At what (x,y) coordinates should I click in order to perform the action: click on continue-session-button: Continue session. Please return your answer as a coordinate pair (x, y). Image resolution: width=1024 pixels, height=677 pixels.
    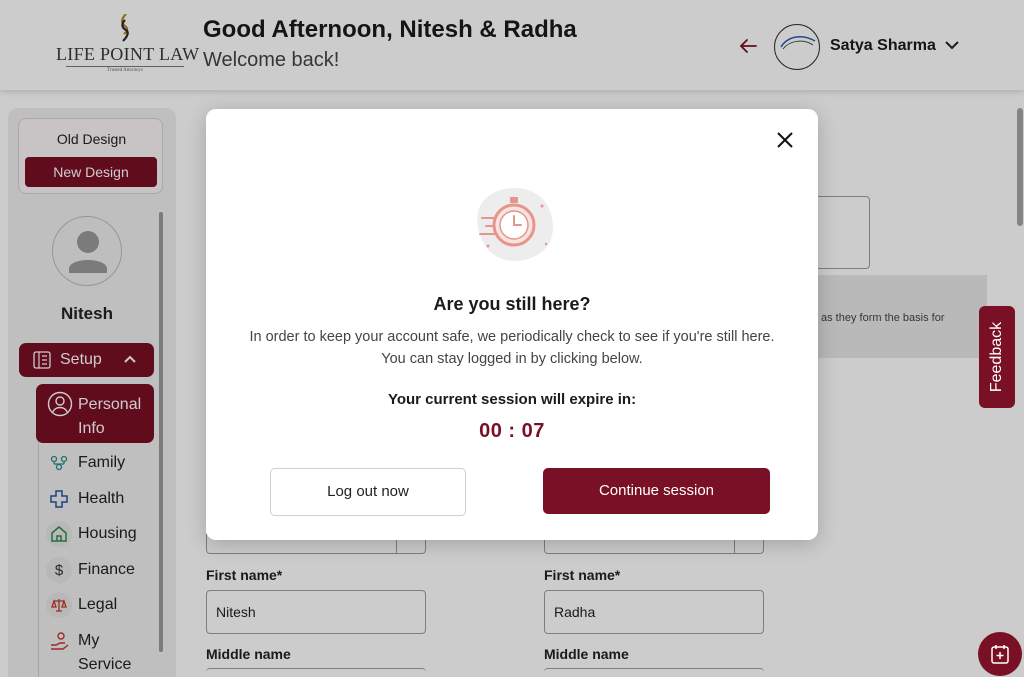
    Looking at the image, I should click on (656, 491).